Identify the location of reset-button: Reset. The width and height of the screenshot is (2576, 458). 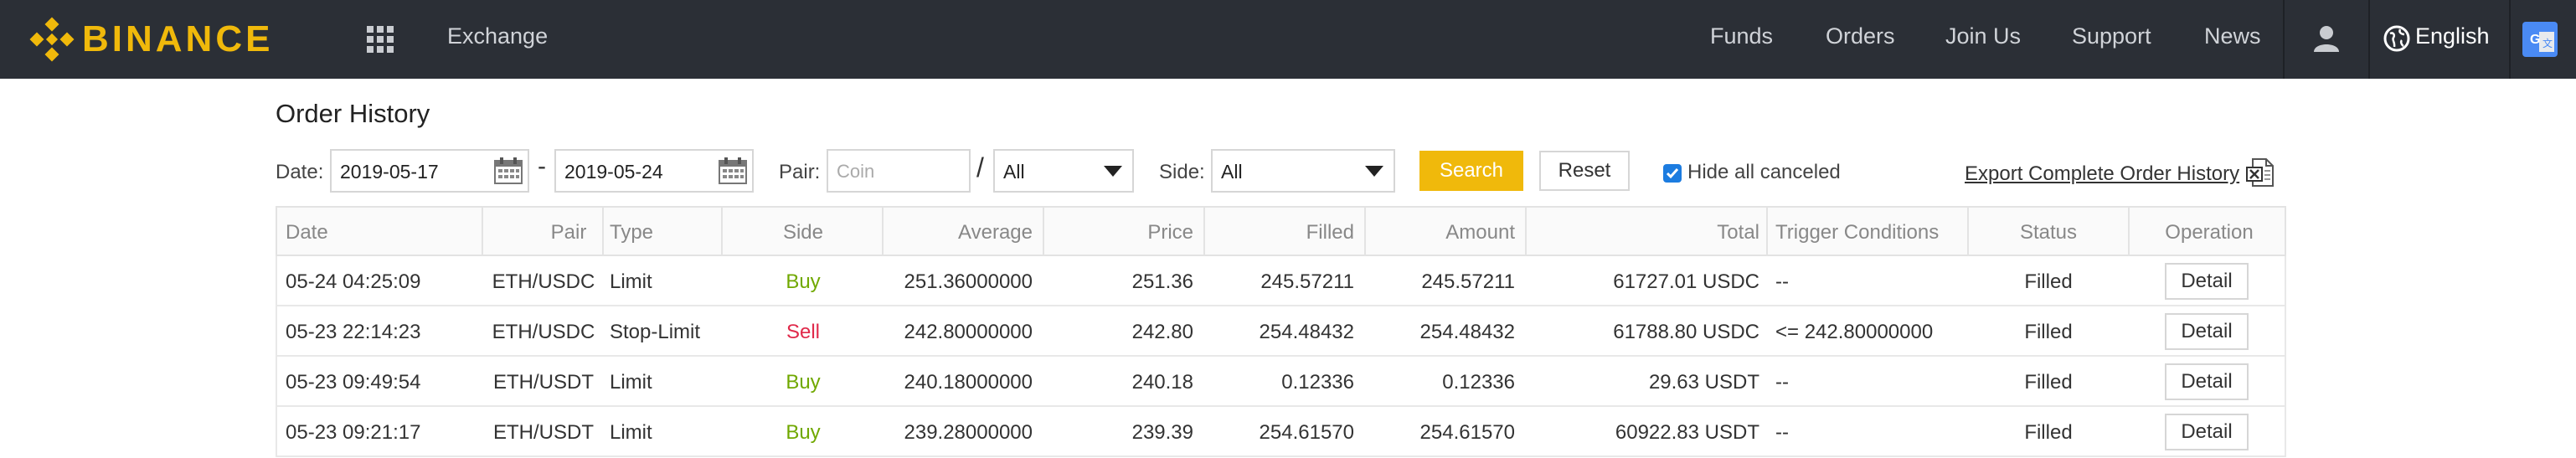
(1584, 171).